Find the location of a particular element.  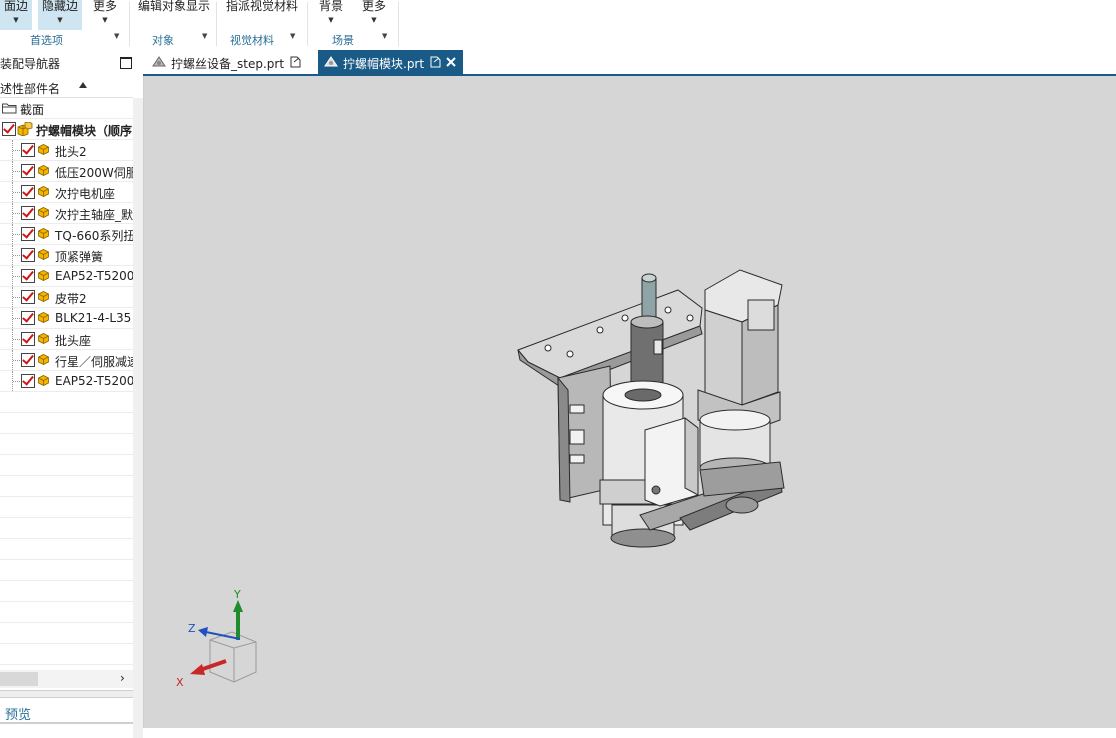

tree-item-label: 皮带2 is located at coordinates (71, 299).